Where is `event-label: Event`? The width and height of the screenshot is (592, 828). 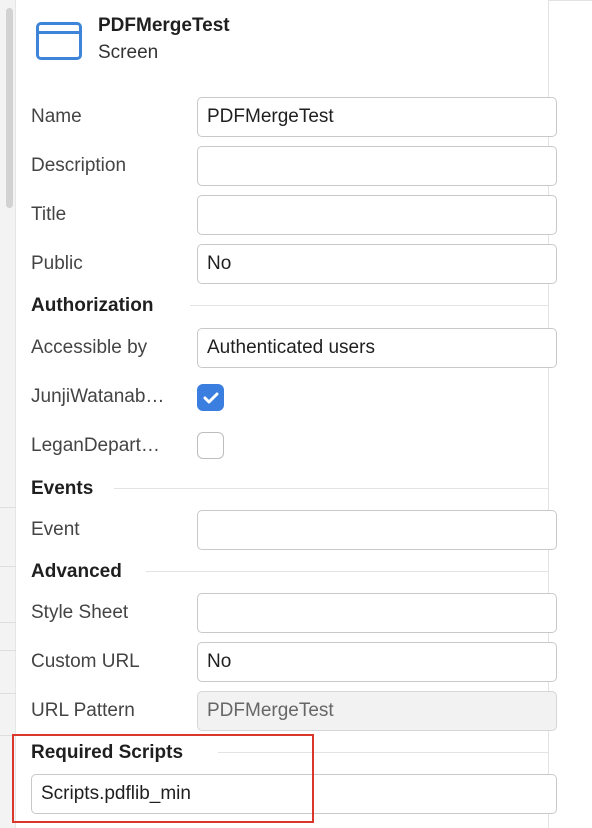 event-label: Event is located at coordinates (55, 529).